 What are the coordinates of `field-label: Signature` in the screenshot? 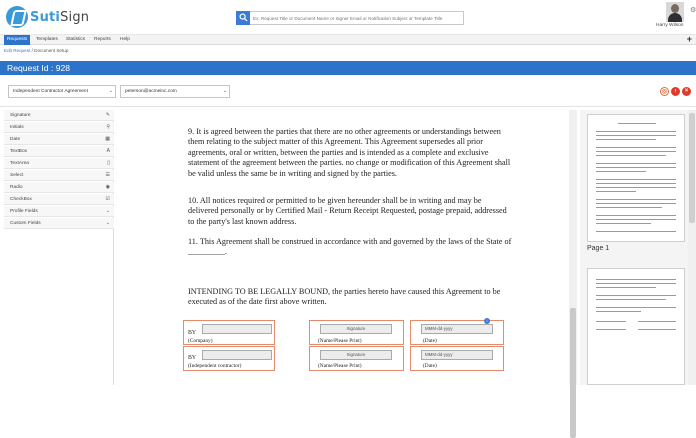 It's located at (20, 115).